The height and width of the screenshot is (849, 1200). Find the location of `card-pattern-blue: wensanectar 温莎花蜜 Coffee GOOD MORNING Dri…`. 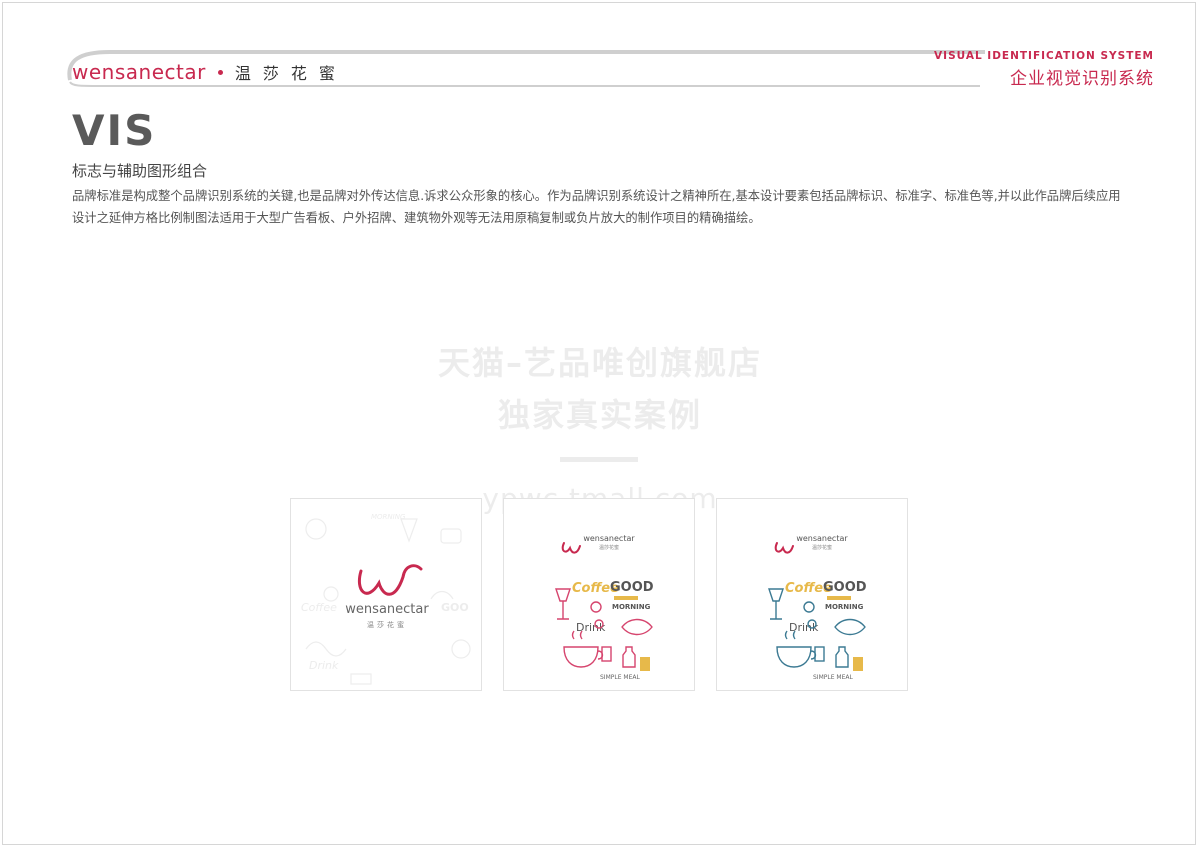

card-pattern-blue: wensanectar 温莎花蜜 Coffee GOOD MORNING Dri… is located at coordinates (812, 594).